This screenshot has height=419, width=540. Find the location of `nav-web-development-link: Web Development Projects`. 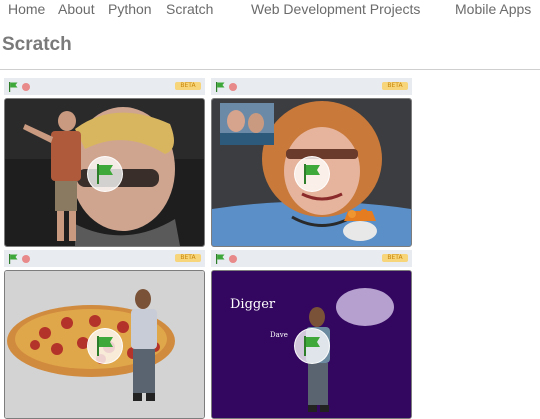

nav-web-development-link: Web Development Projects is located at coordinates (335, 9).